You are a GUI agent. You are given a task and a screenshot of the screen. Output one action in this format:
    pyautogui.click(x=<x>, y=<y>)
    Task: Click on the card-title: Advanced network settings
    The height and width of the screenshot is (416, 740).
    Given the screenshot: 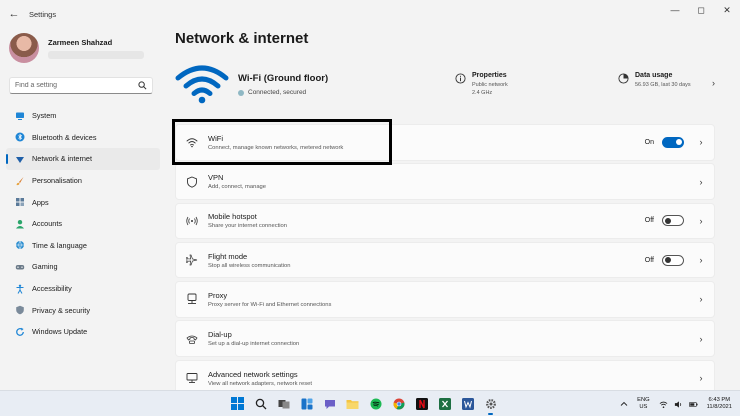 What is the action you would take?
    pyautogui.click(x=253, y=374)
    